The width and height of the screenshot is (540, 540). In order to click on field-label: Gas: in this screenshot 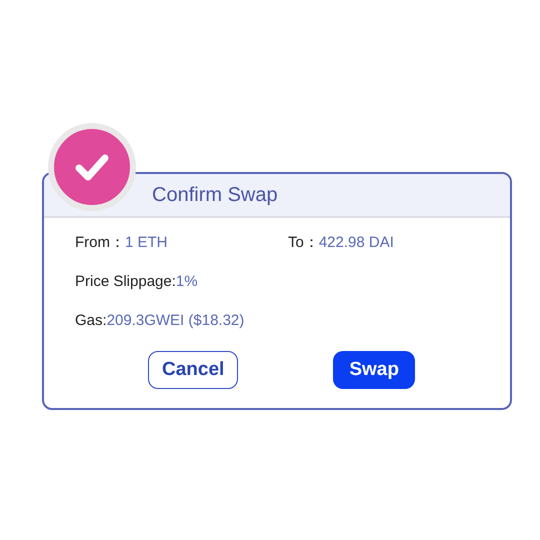, I will do `click(91, 321)`.